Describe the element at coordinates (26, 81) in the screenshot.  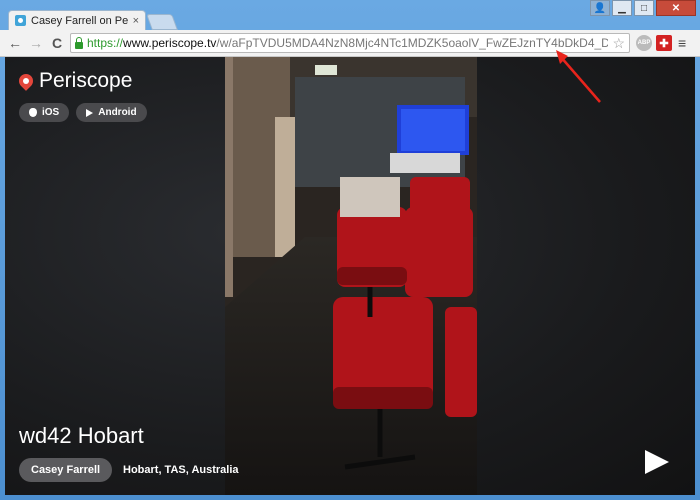
I see `periscope-pin-icon` at that location.